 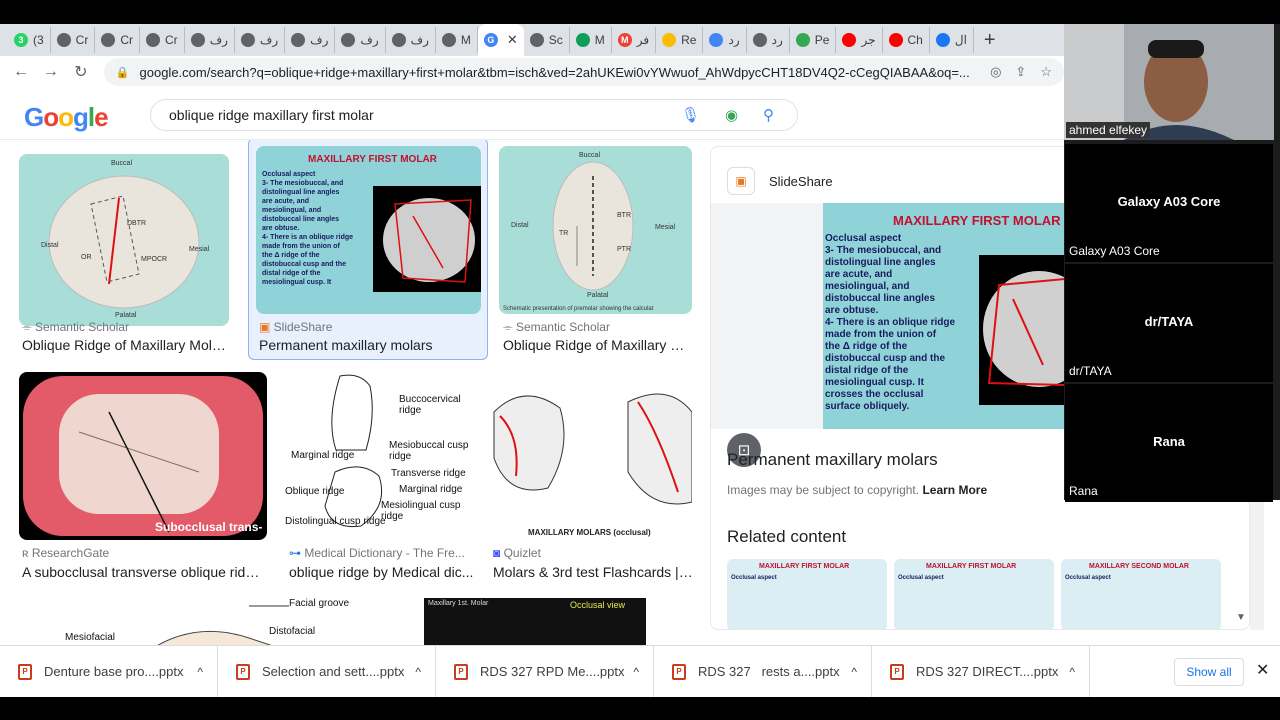 What do you see at coordinates (832, 460) in the screenshot?
I see `preview-title: Permanent maxillary molars` at bounding box center [832, 460].